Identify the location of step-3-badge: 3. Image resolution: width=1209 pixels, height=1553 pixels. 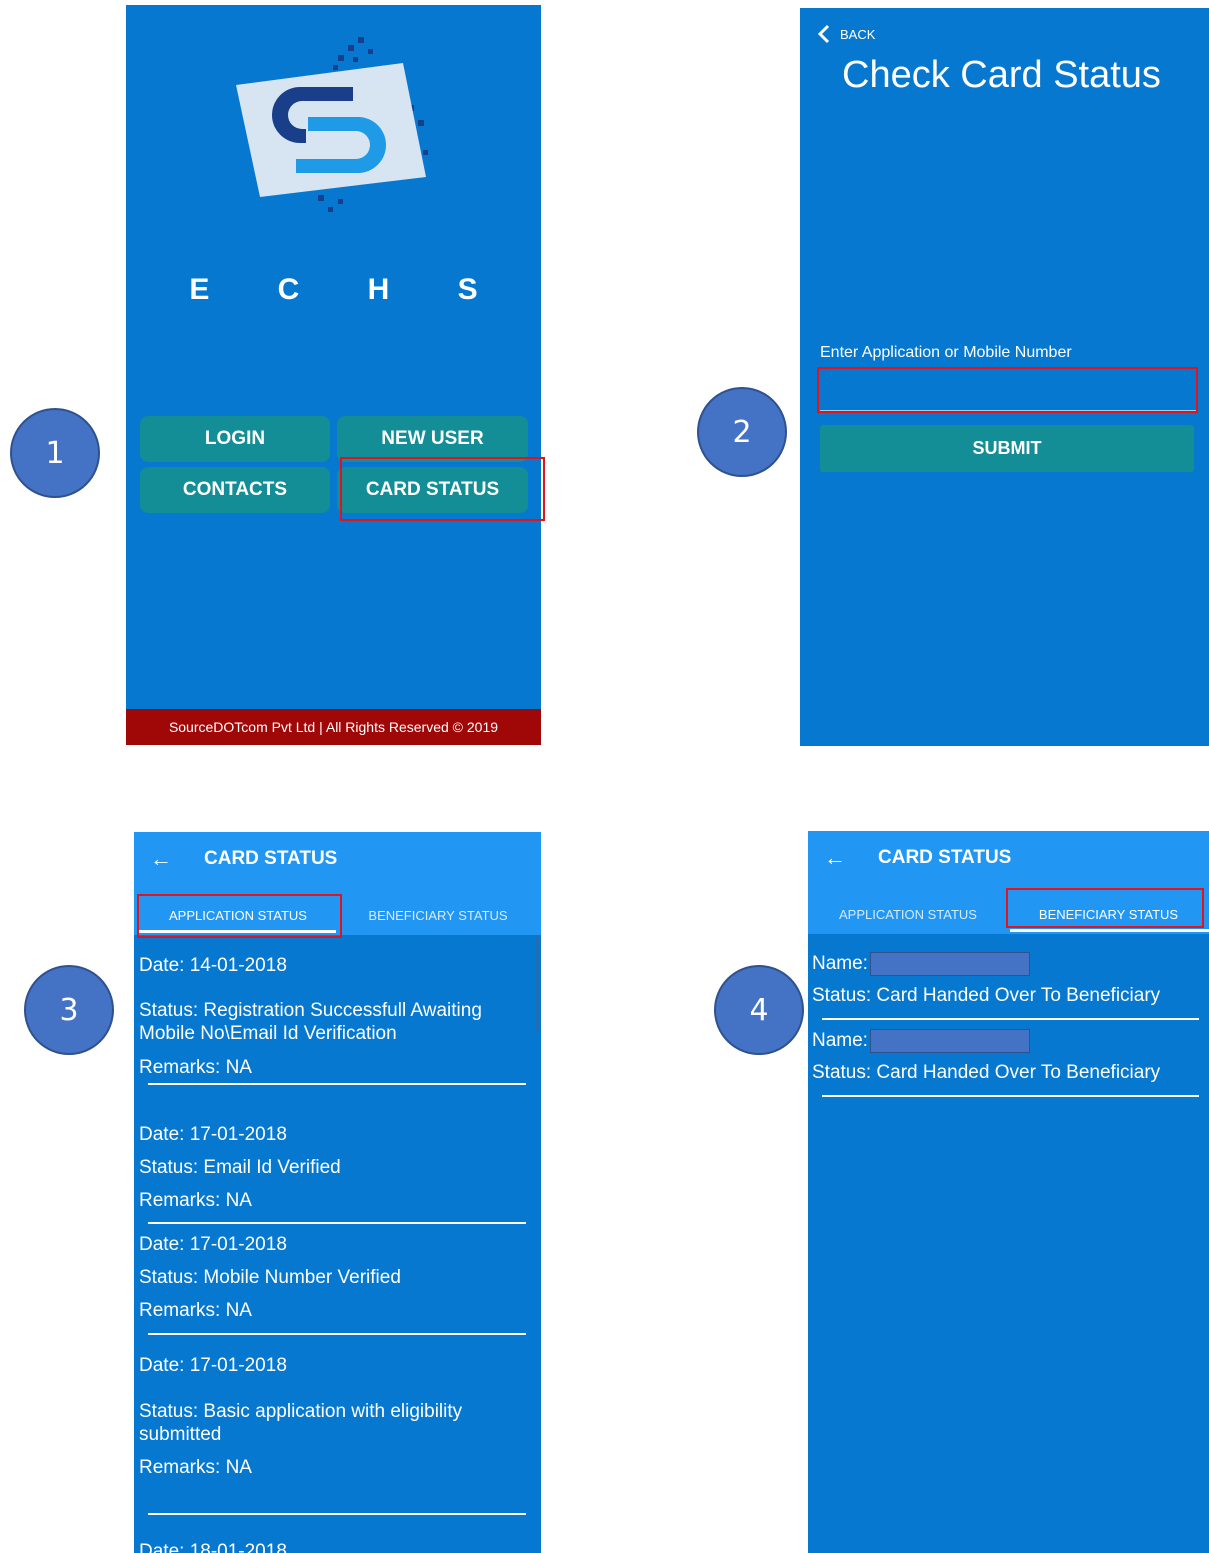
(69, 1010).